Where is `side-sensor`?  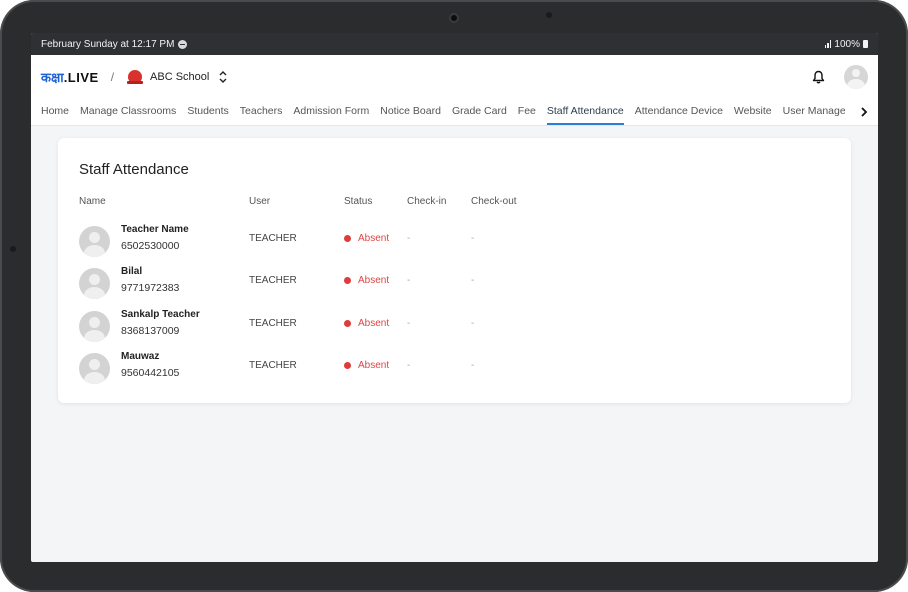 side-sensor is located at coordinates (13, 249).